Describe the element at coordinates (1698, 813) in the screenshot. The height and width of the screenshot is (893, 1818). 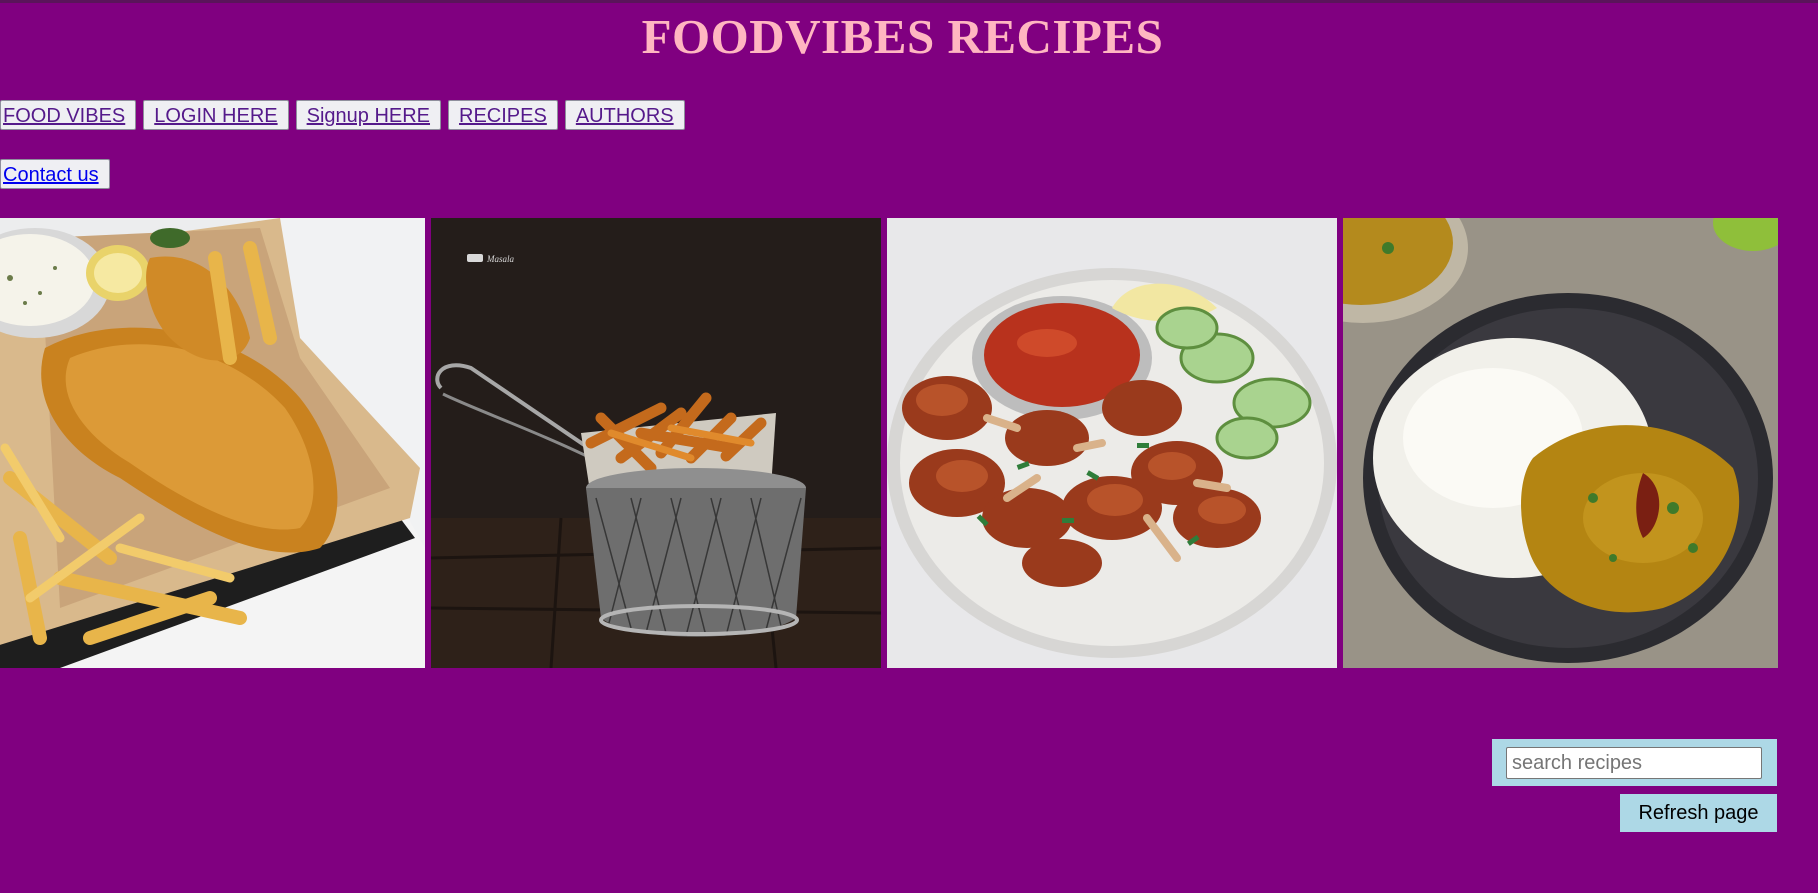
I see `refresh-page-button: Refresh page` at that location.